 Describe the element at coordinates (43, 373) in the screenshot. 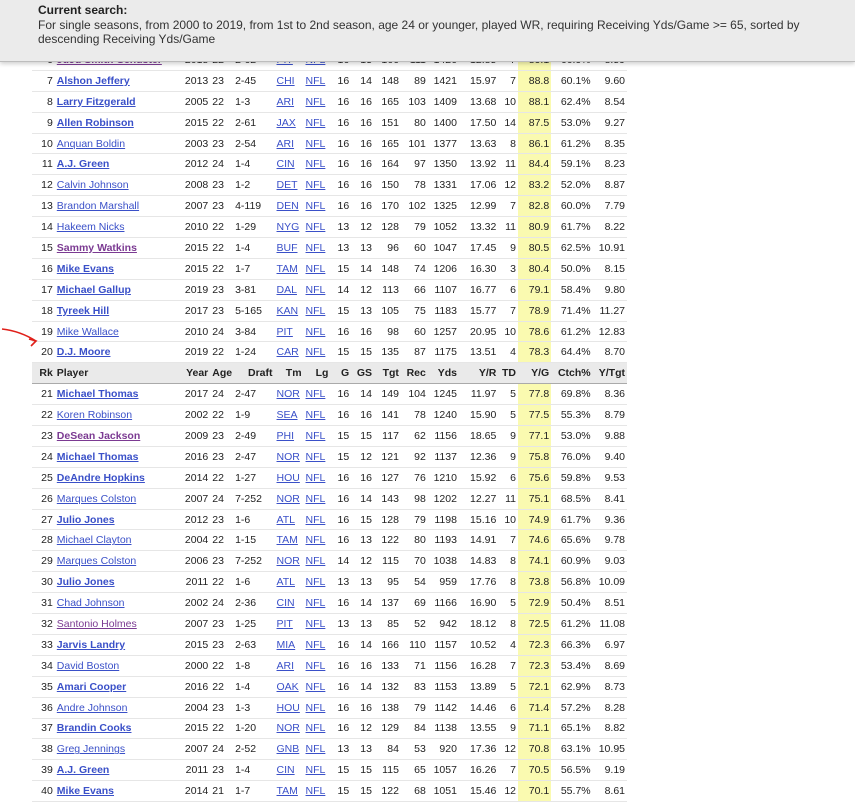

I see `column-header-rank: Rk` at that location.